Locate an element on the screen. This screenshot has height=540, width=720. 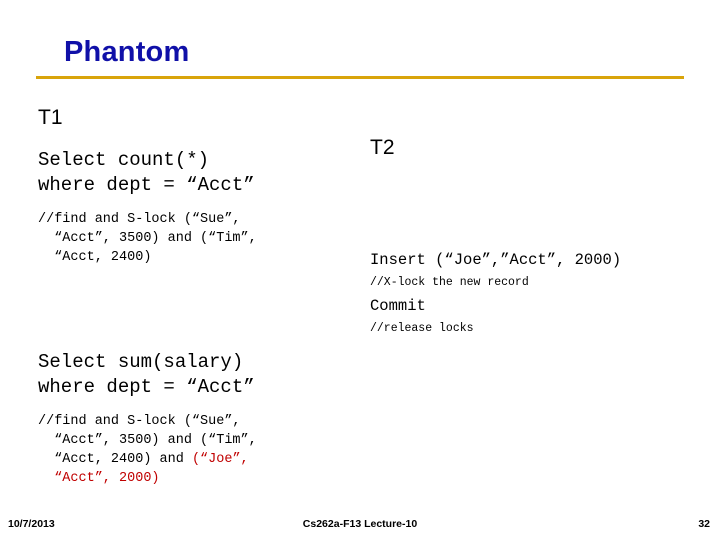
t1-select-count-statement: Select count(*) where dept = “Acct” is located at coordinates (146, 172).